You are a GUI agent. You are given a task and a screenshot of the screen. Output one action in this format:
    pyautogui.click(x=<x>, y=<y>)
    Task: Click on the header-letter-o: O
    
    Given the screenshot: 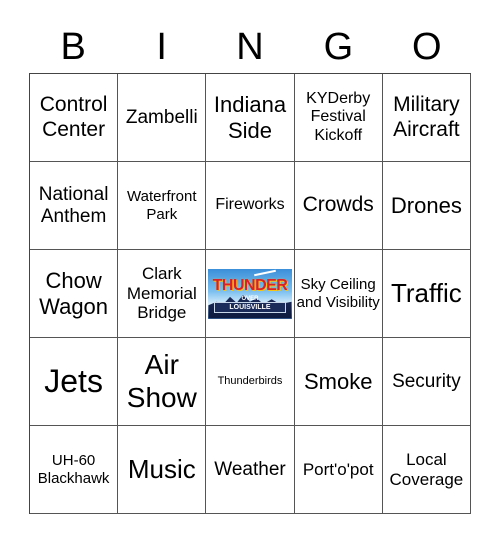 What is the action you would take?
    pyautogui.click(x=427, y=47)
    